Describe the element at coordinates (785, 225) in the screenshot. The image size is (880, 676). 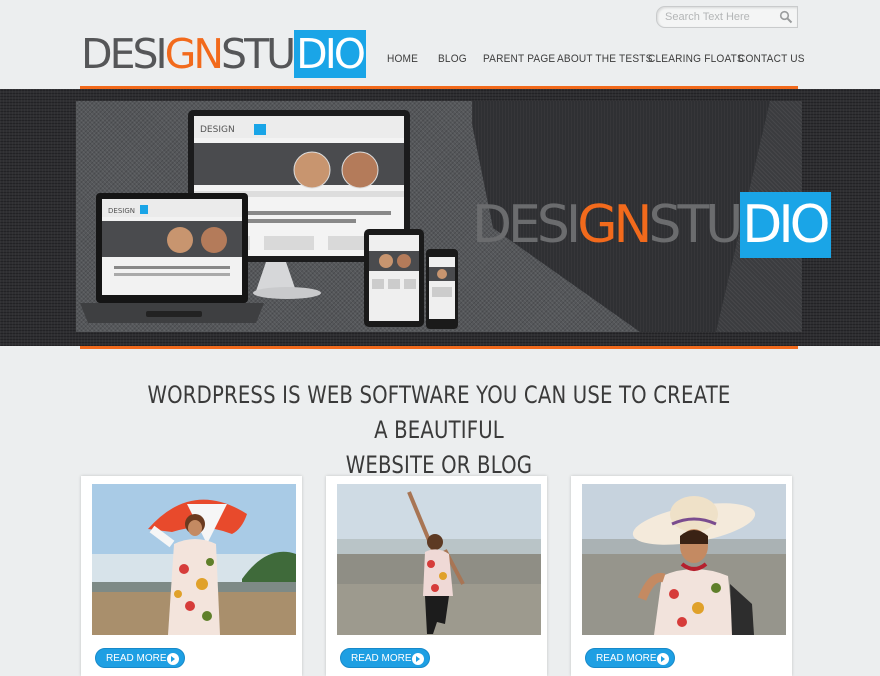
I see `banner-logo-dio: DIO` at that location.